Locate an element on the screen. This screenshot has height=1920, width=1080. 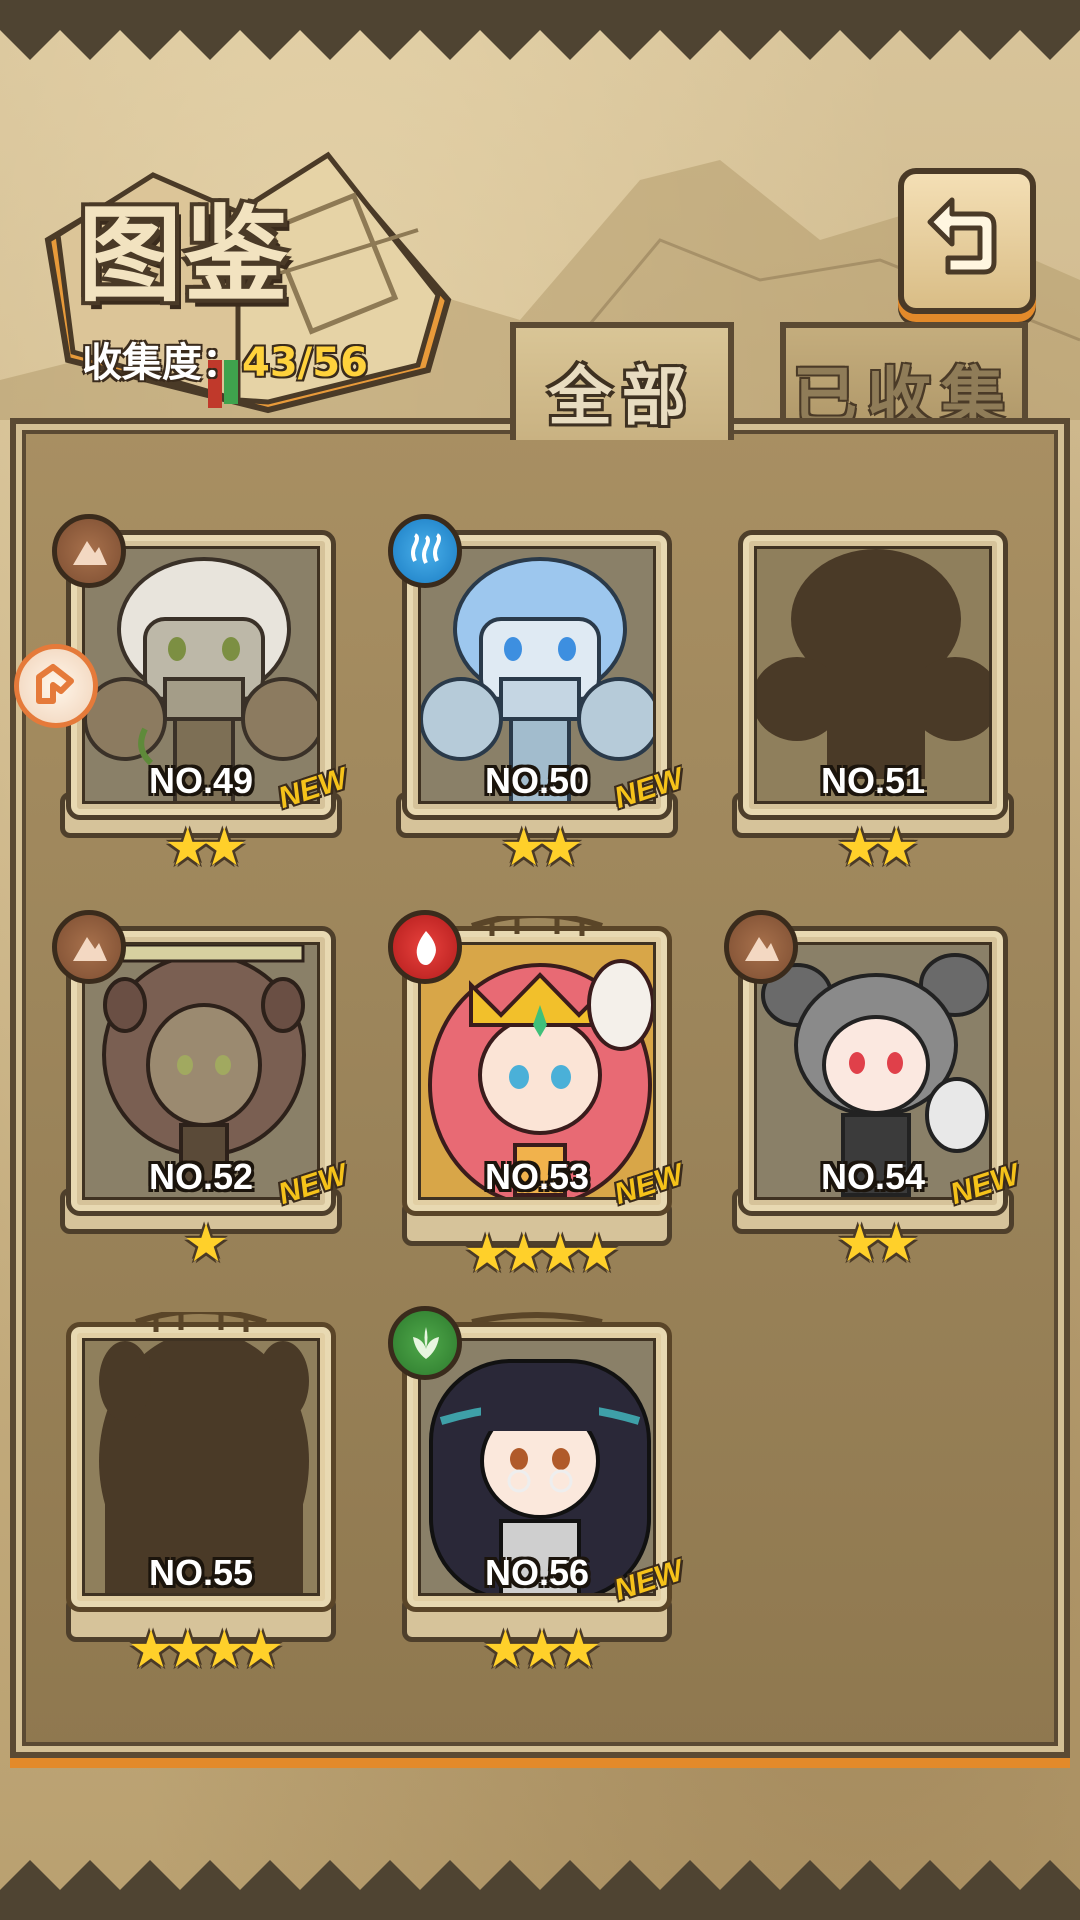
card-no-56: NO.56 NEW ★★★ is located at coordinates (537, 1491).